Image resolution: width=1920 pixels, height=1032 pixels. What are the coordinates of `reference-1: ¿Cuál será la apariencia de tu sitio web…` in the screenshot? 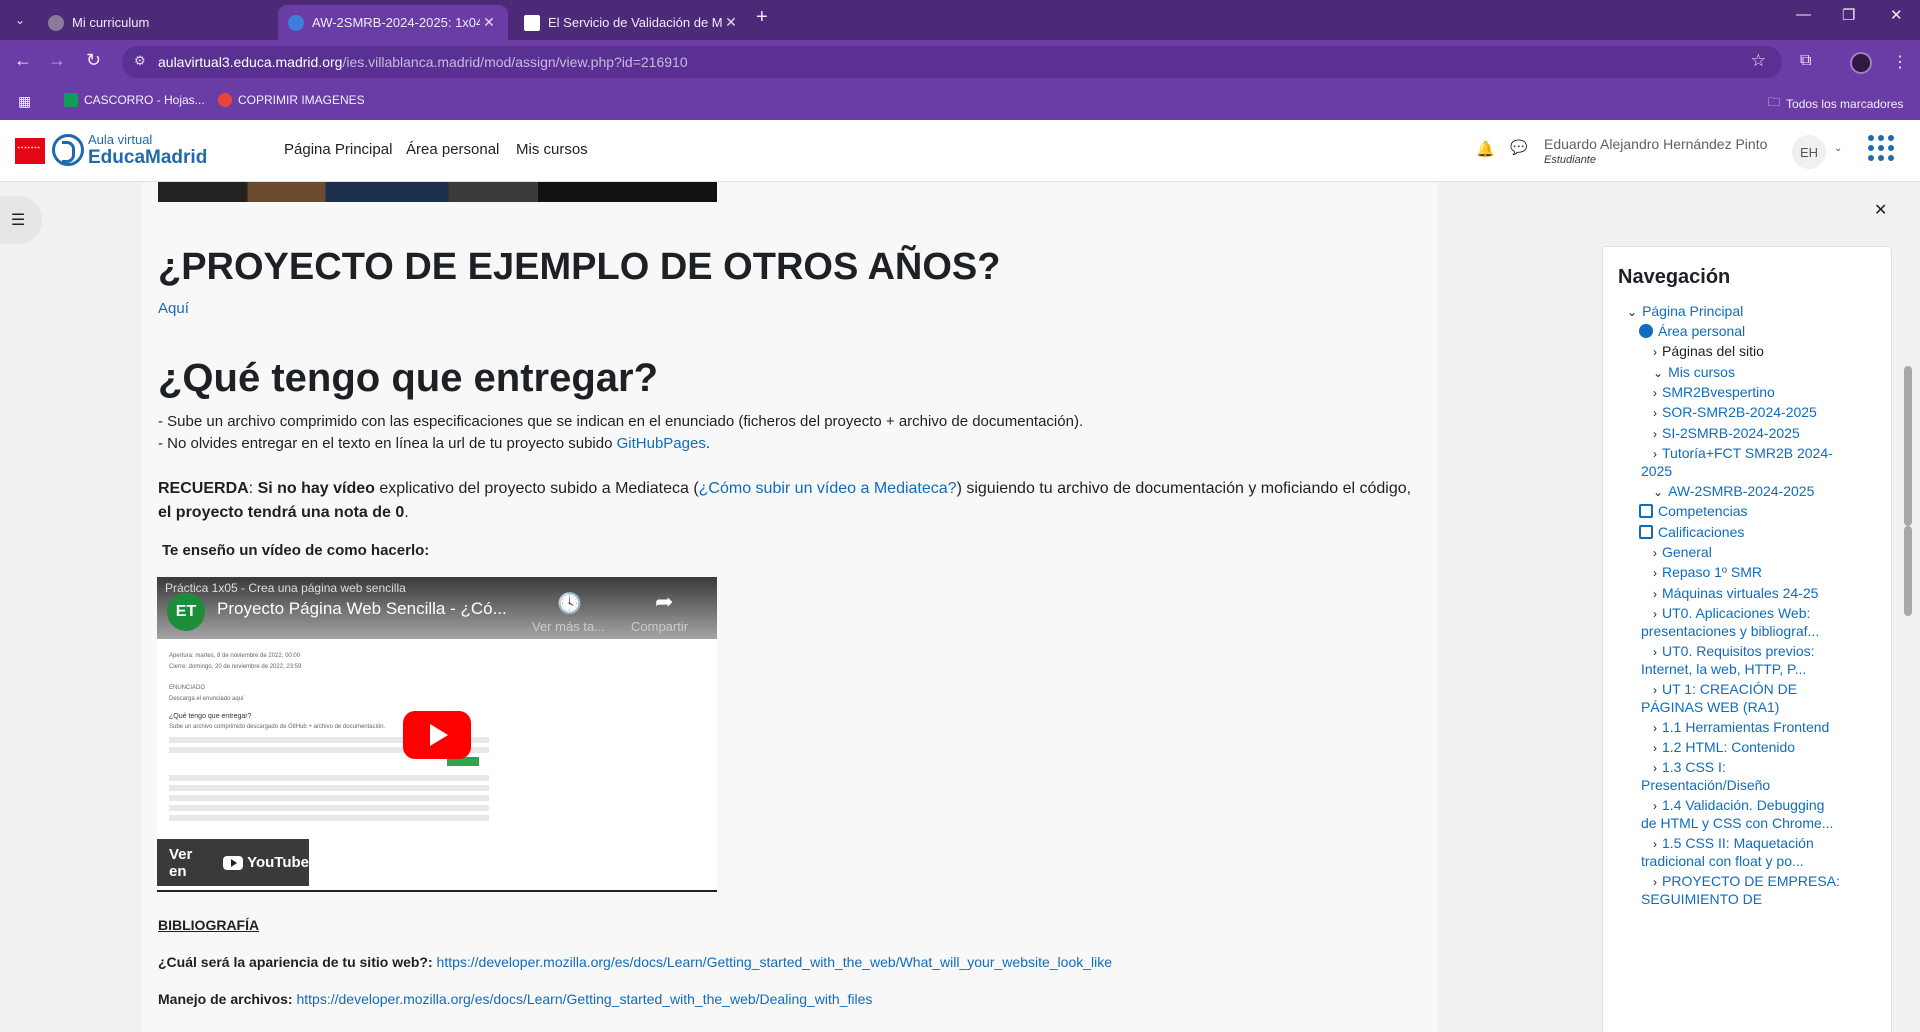 It's located at (635, 962).